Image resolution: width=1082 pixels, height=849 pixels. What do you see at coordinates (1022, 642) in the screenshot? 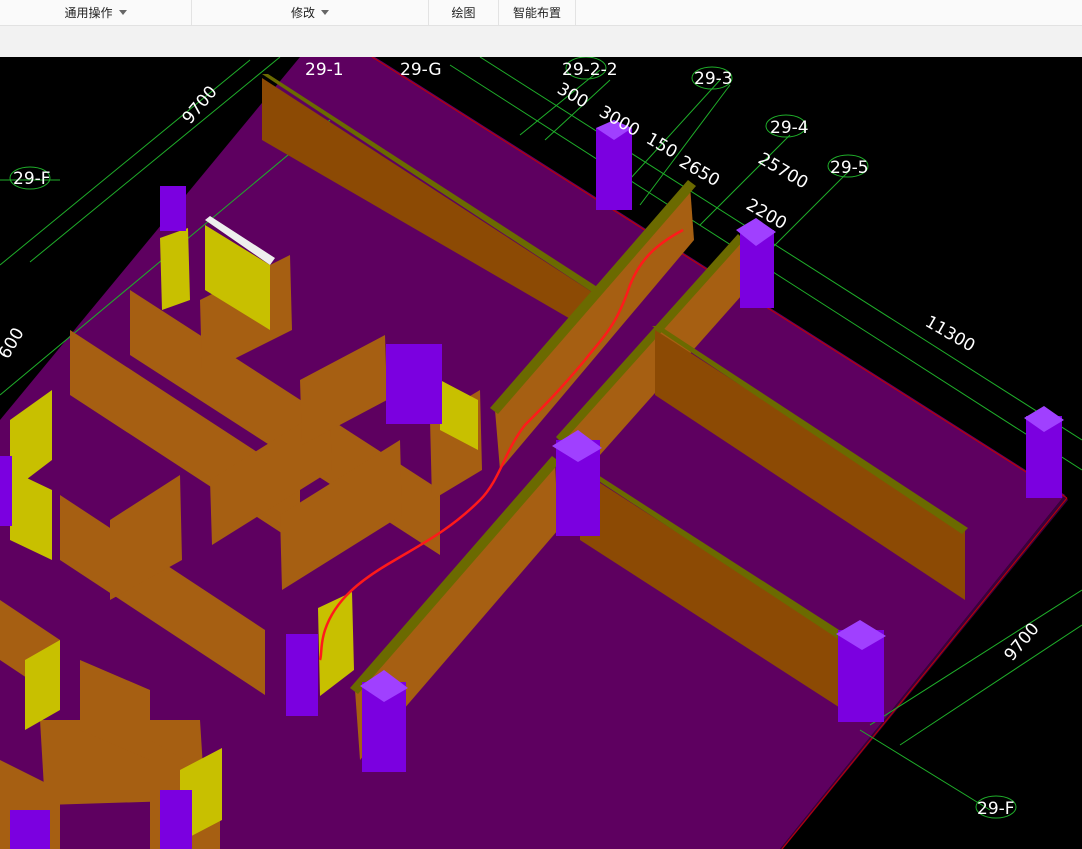
I see `dimension-9700-right: 9700` at bounding box center [1022, 642].